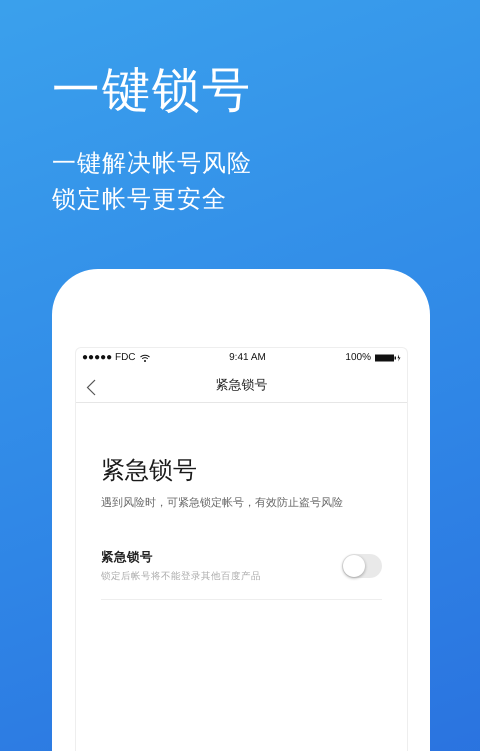 The image size is (480, 751). What do you see at coordinates (149, 471) in the screenshot?
I see `page-title: 紧急锁号` at bounding box center [149, 471].